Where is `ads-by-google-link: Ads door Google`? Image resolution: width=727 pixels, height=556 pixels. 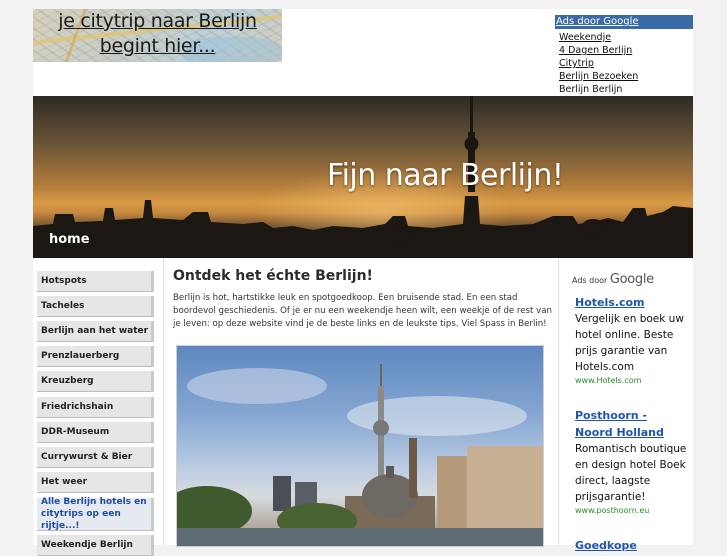
ads-by-google-link: Ads door Google is located at coordinates (624, 22).